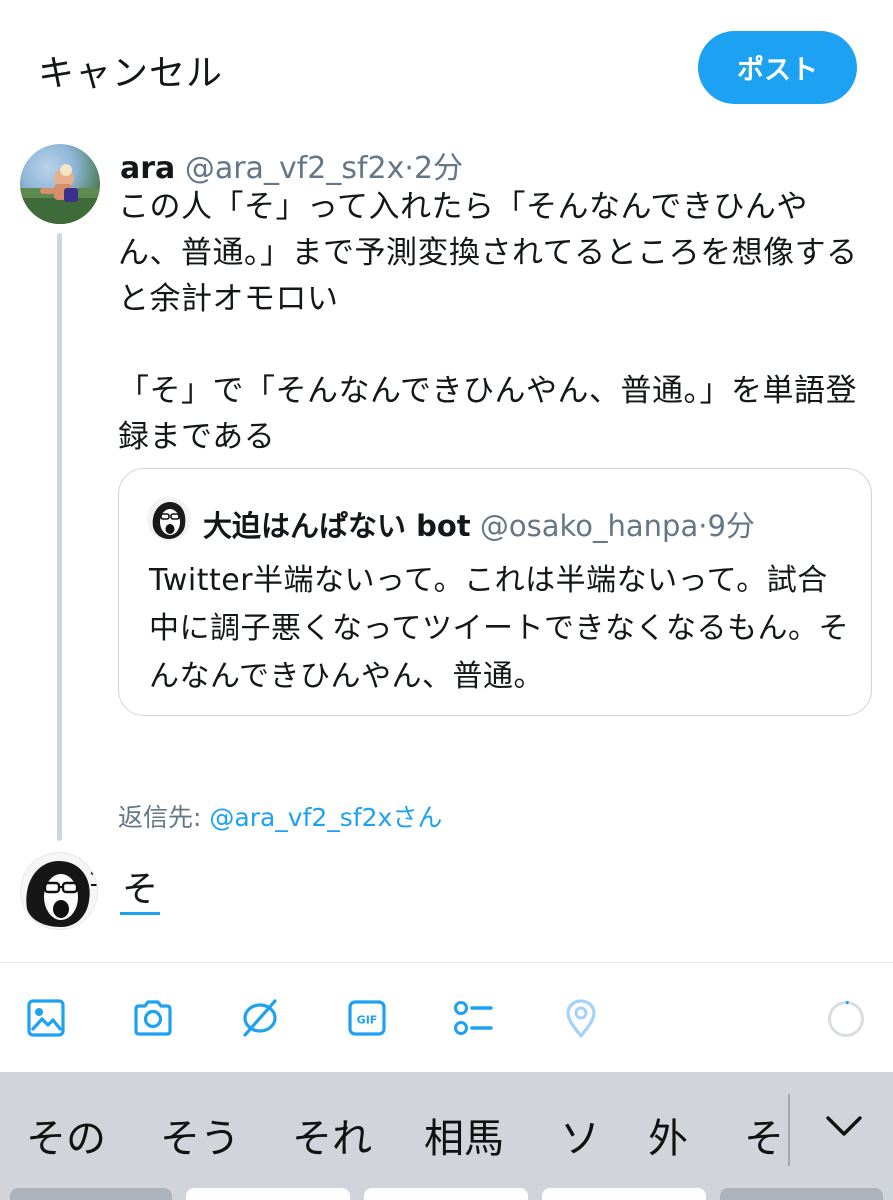 Image resolution: width=893 pixels, height=1200 pixels. What do you see at coordinates (140, 891) in the screenshot?
I see `compose-input: そ` at bounding box center [140, 891].